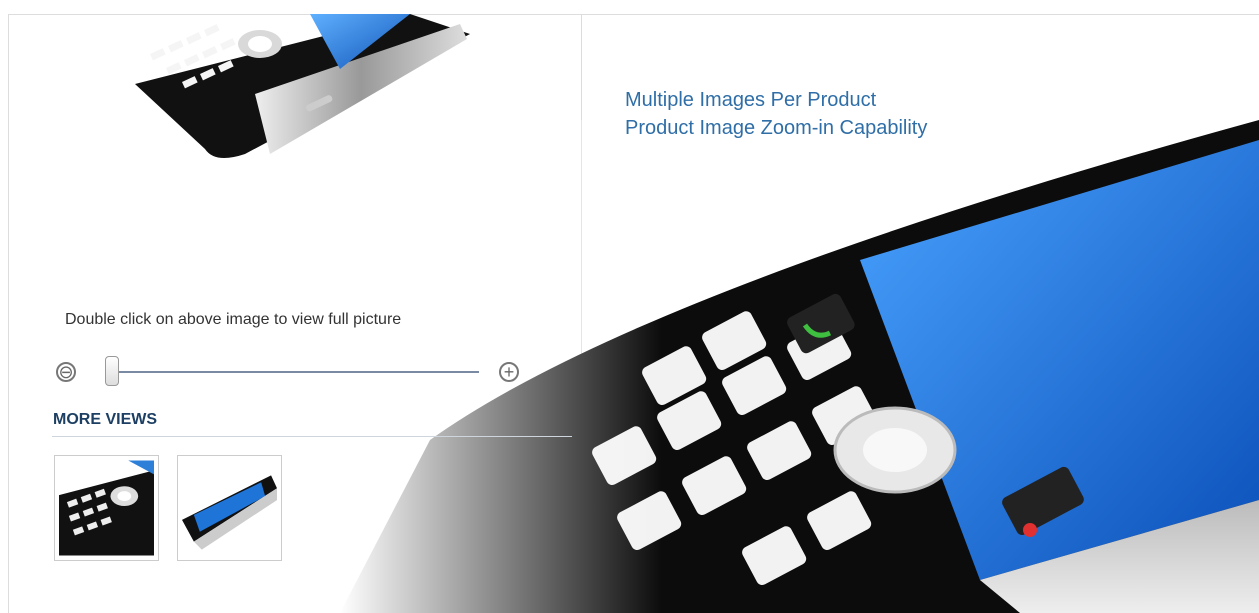 The height and width of the screenshot is (613, 1259). I want to click on zoom-out-button: ⊖, so click(66, 372).